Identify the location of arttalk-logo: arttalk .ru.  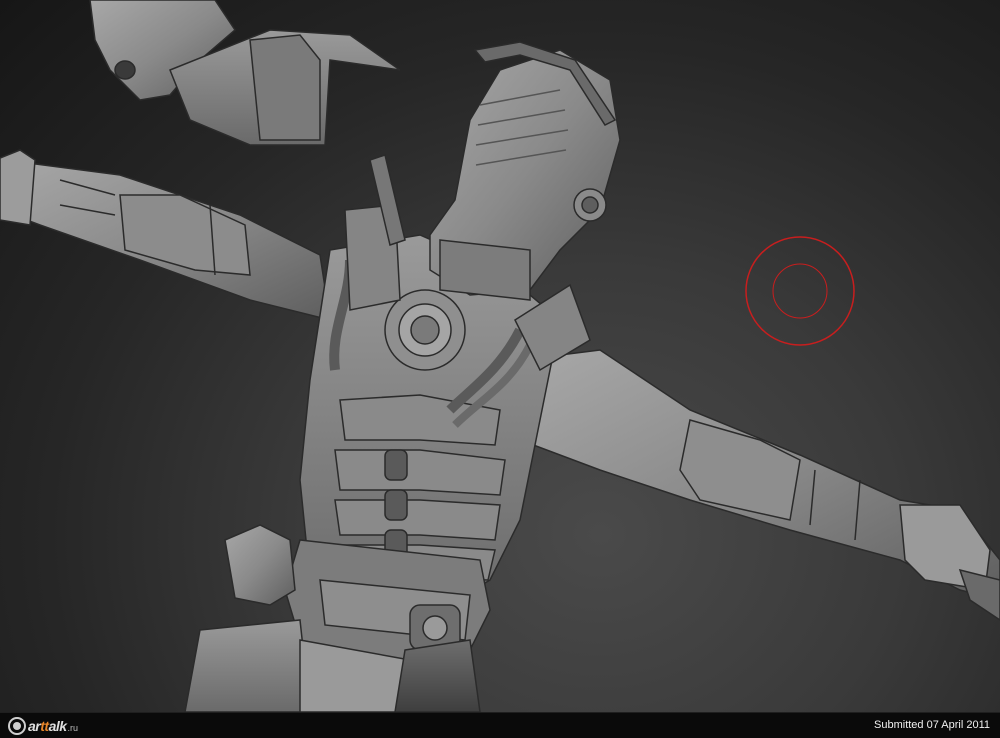
(43, 726).